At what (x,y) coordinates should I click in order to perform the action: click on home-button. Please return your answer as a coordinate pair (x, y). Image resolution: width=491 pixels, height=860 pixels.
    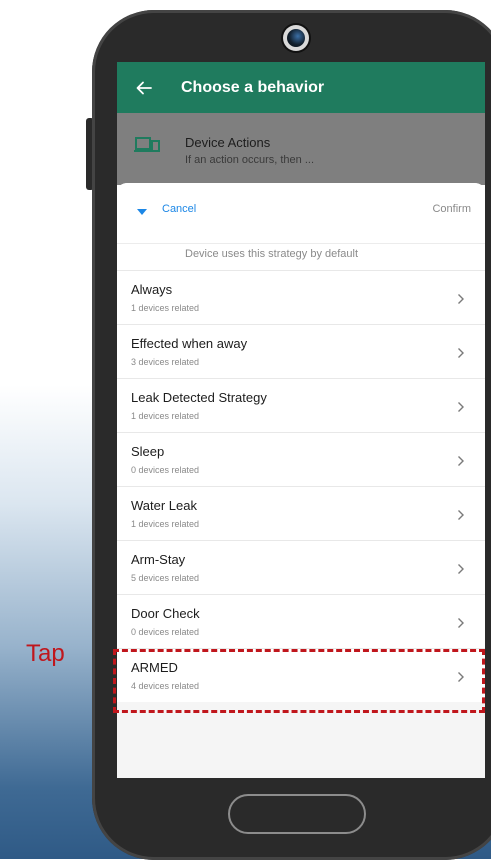
    Looking at the image, I should click on (297, 814).